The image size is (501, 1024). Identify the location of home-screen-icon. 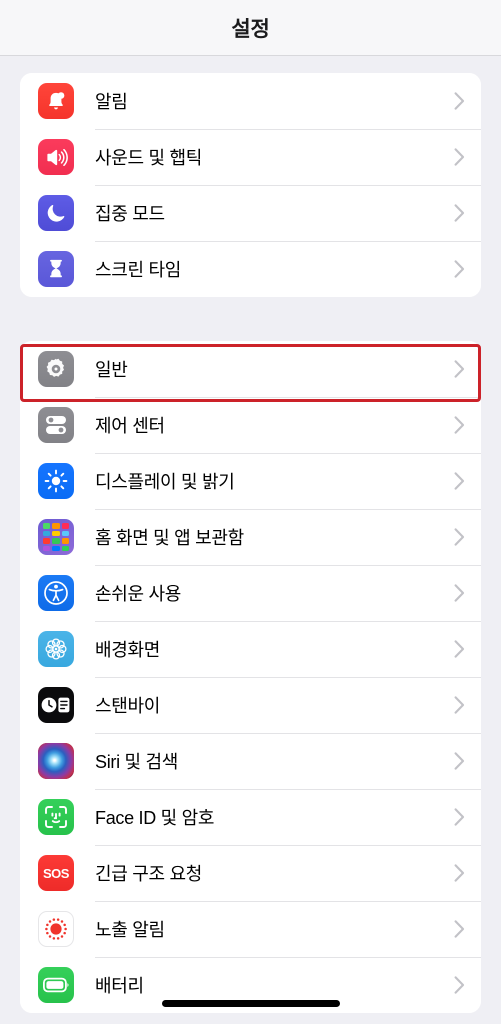
(56, 537).